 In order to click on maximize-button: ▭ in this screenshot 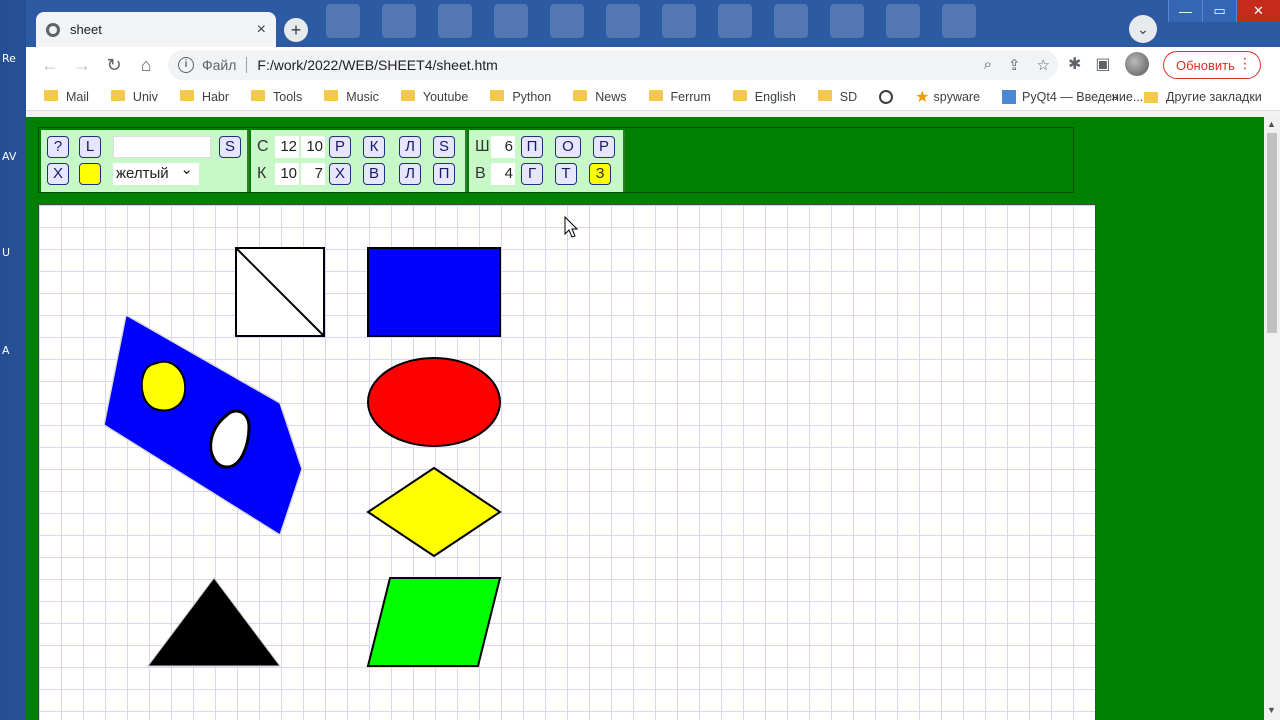, I will do `click(1219, 11)`.